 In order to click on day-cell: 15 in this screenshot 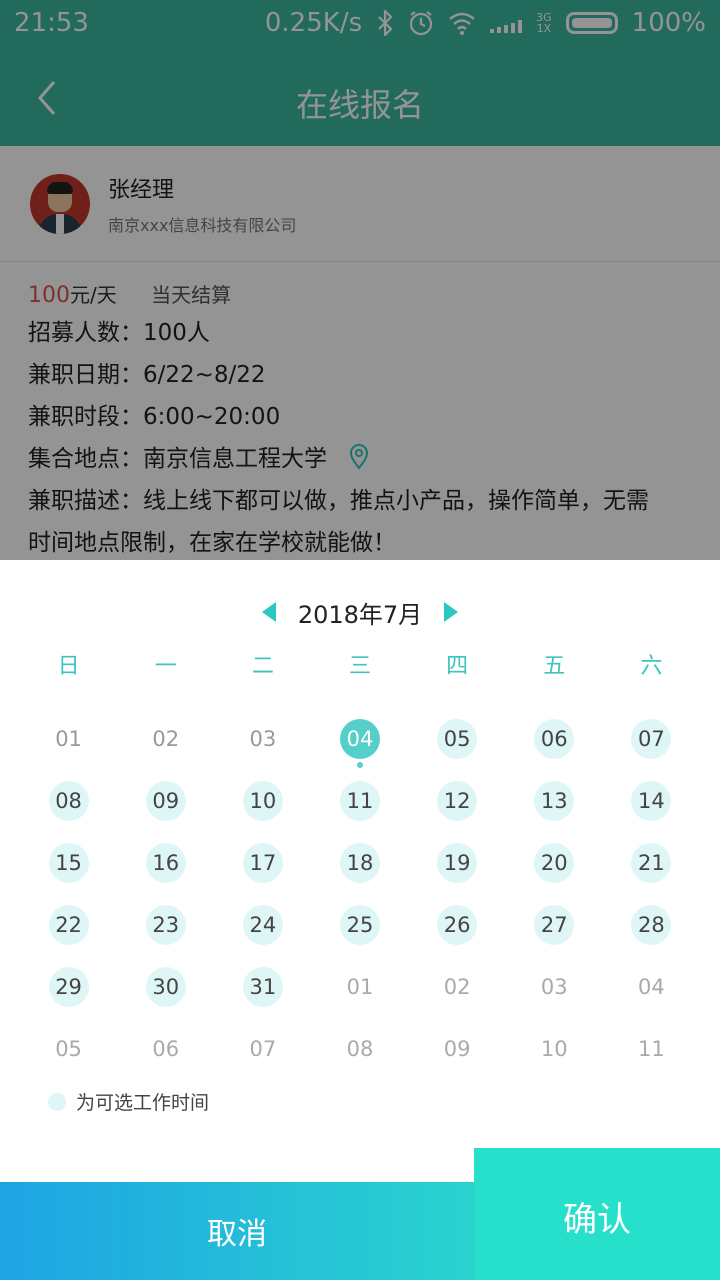, I will do `click(68, 863)`.